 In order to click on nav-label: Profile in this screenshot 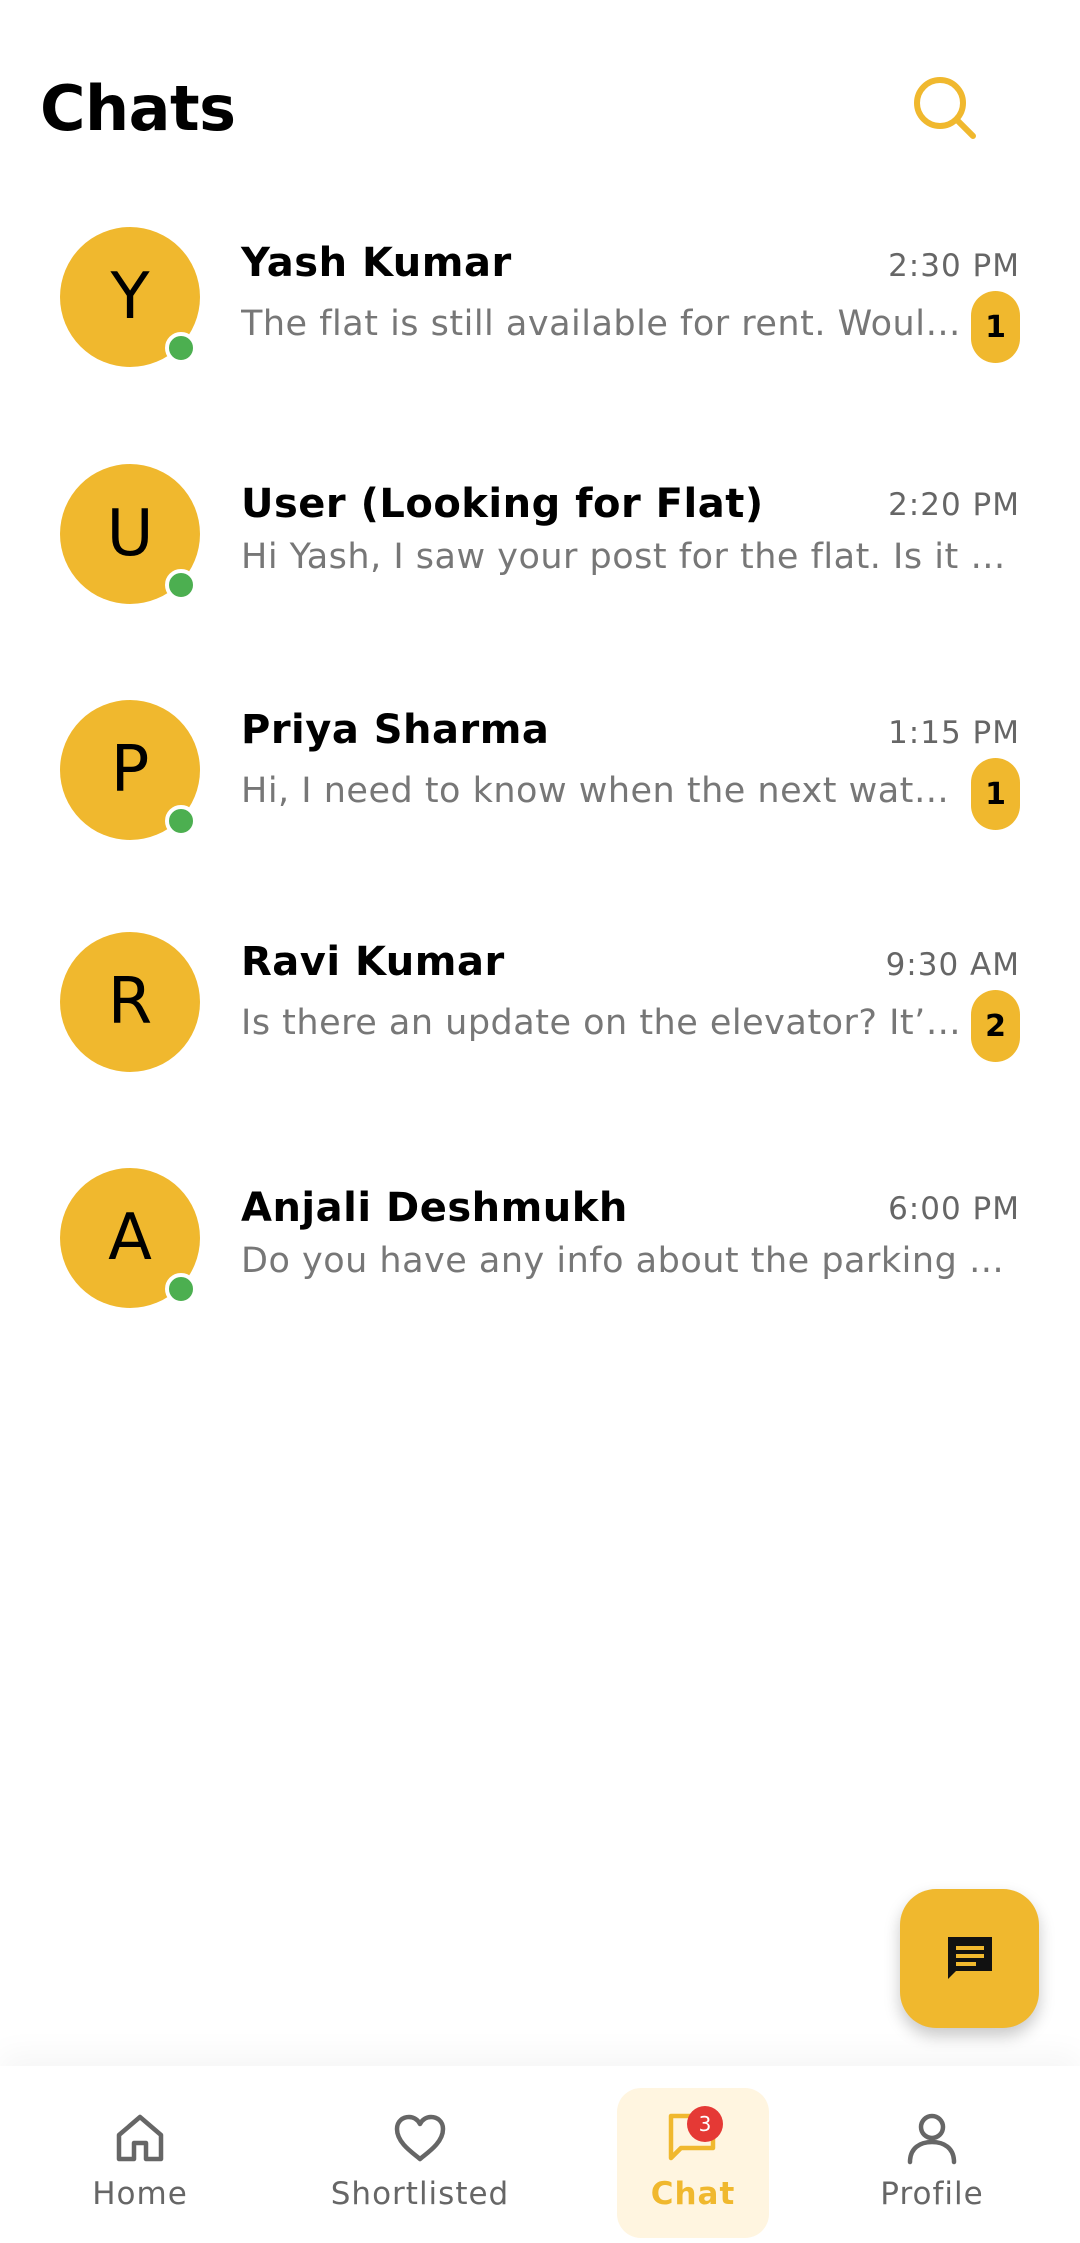, I will do `click(932, 2194)`.